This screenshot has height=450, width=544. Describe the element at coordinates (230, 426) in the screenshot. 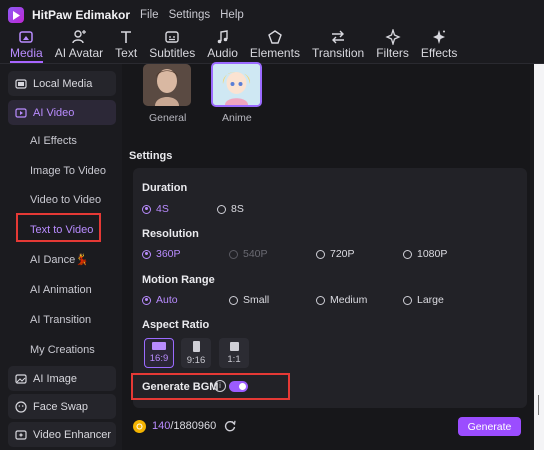

I see `refresh-icon` at that location.